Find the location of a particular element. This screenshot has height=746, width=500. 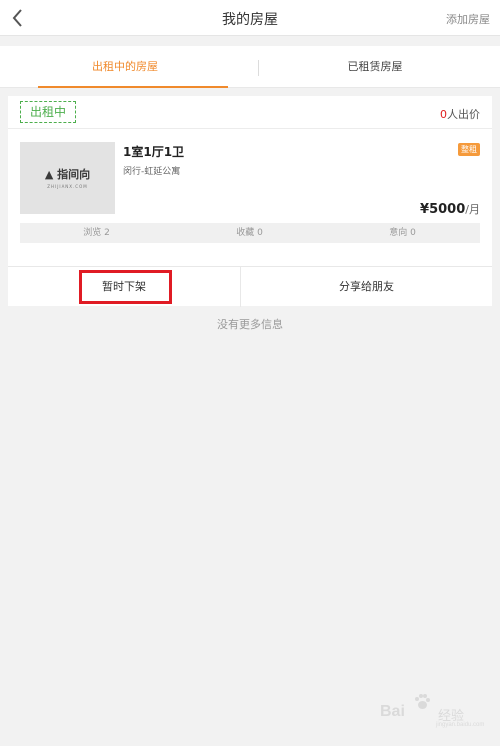

add-house-button: 添加房屋 is located at coordinates (468, 19).